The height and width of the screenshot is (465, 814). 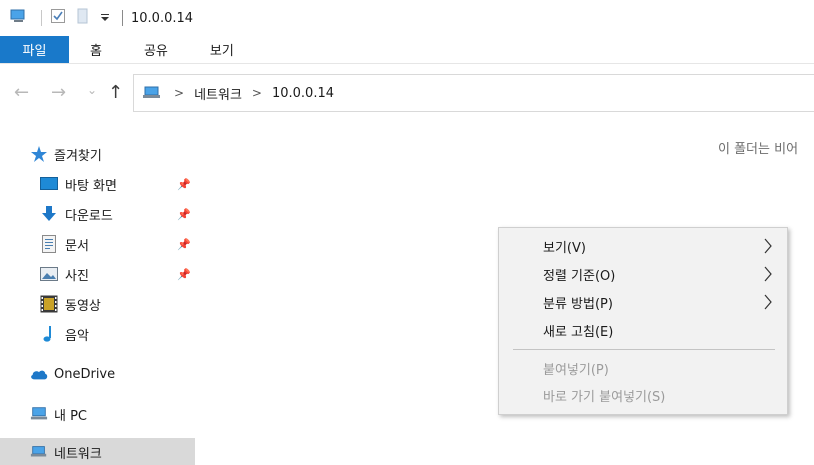 What do you see at coordinates (576, 370) in the screenshot?
I see `menu-item-label: 붙여넣기(P)` at bounding box center [576, 370].